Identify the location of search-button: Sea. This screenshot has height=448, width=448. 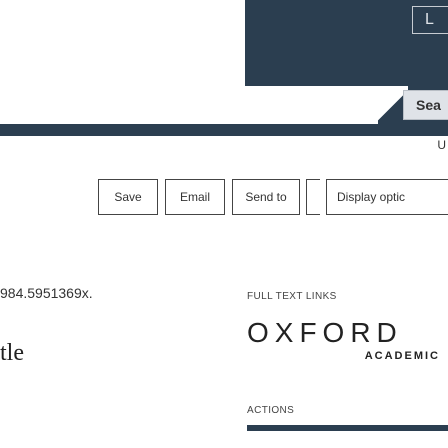
(425, 105).